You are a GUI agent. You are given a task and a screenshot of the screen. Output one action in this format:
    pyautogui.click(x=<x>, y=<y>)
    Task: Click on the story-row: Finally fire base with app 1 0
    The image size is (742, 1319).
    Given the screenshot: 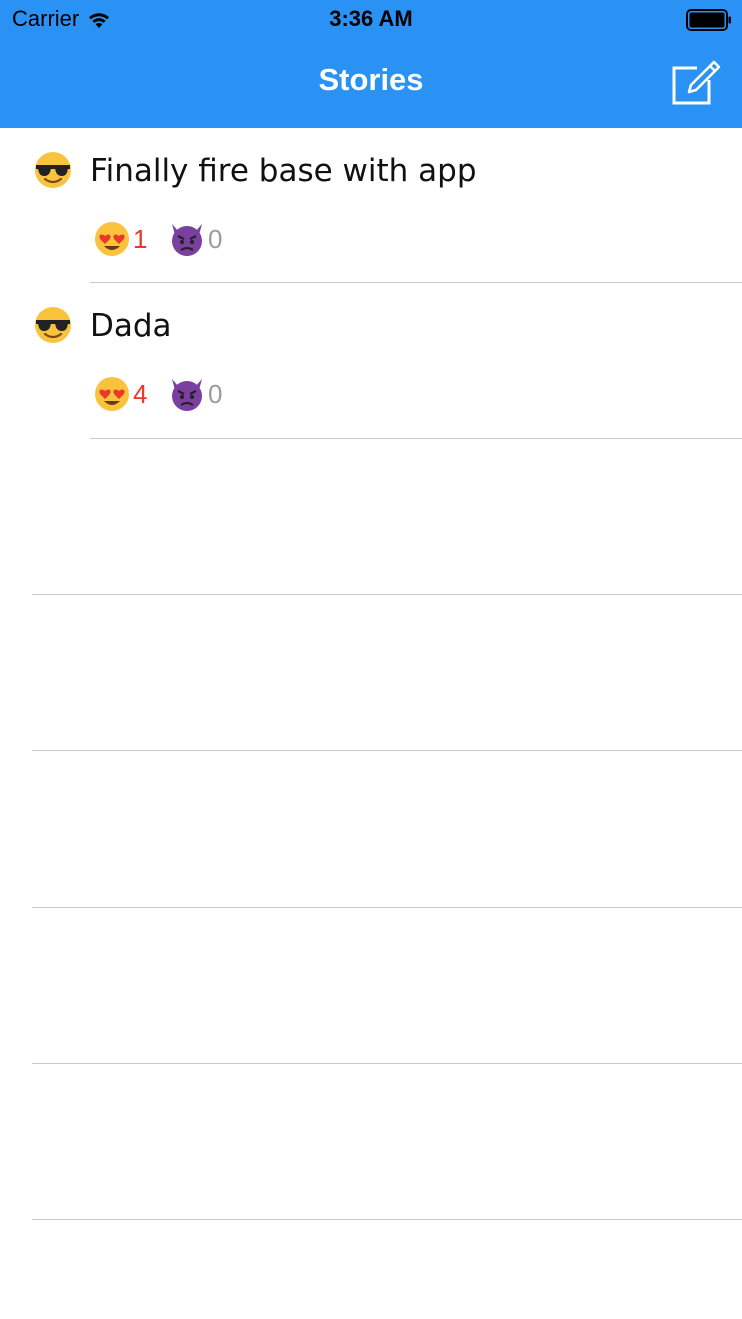 What is the action you would take?
    pyautogui.click(x=371, y=205)
    